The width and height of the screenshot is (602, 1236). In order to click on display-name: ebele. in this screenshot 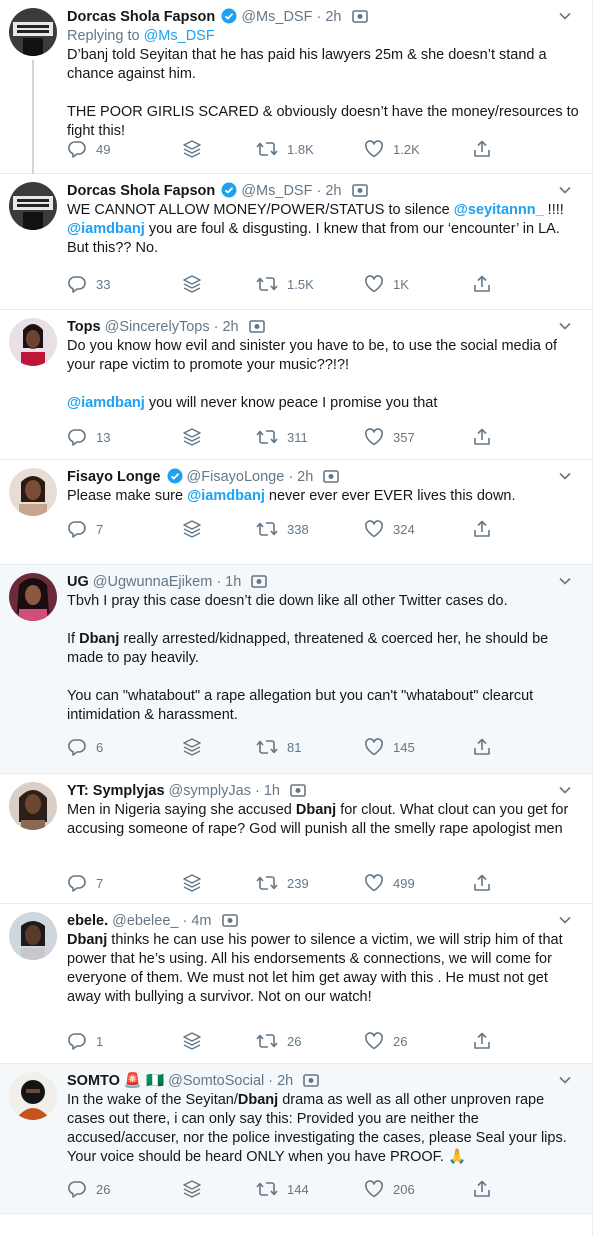, I will do `click(87, 921)`.